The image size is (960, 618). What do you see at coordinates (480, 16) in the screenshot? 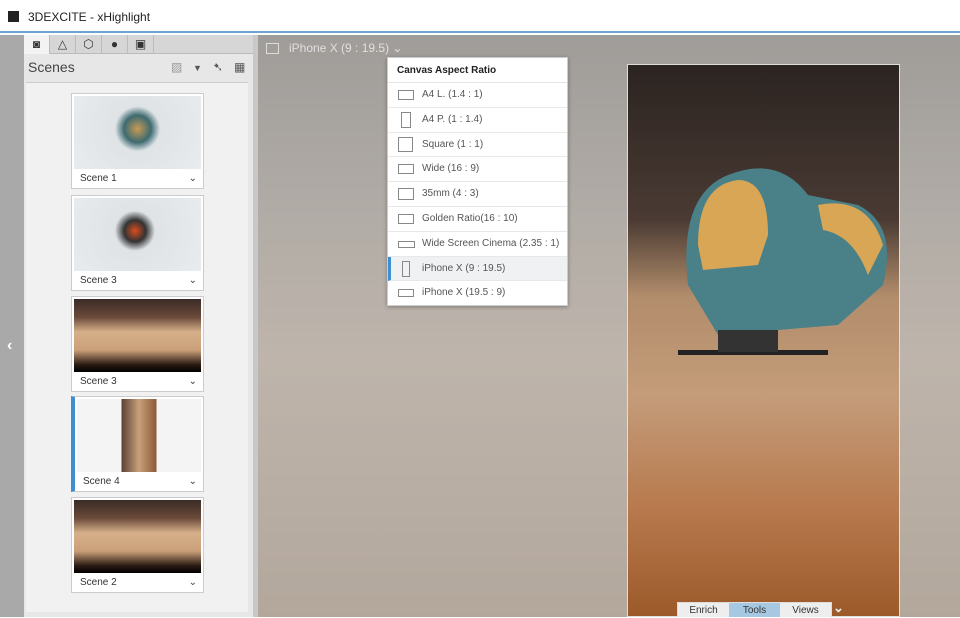
I see `title-bar: 3DEXCITE - xHighlight` at bounding box center [480, 16].